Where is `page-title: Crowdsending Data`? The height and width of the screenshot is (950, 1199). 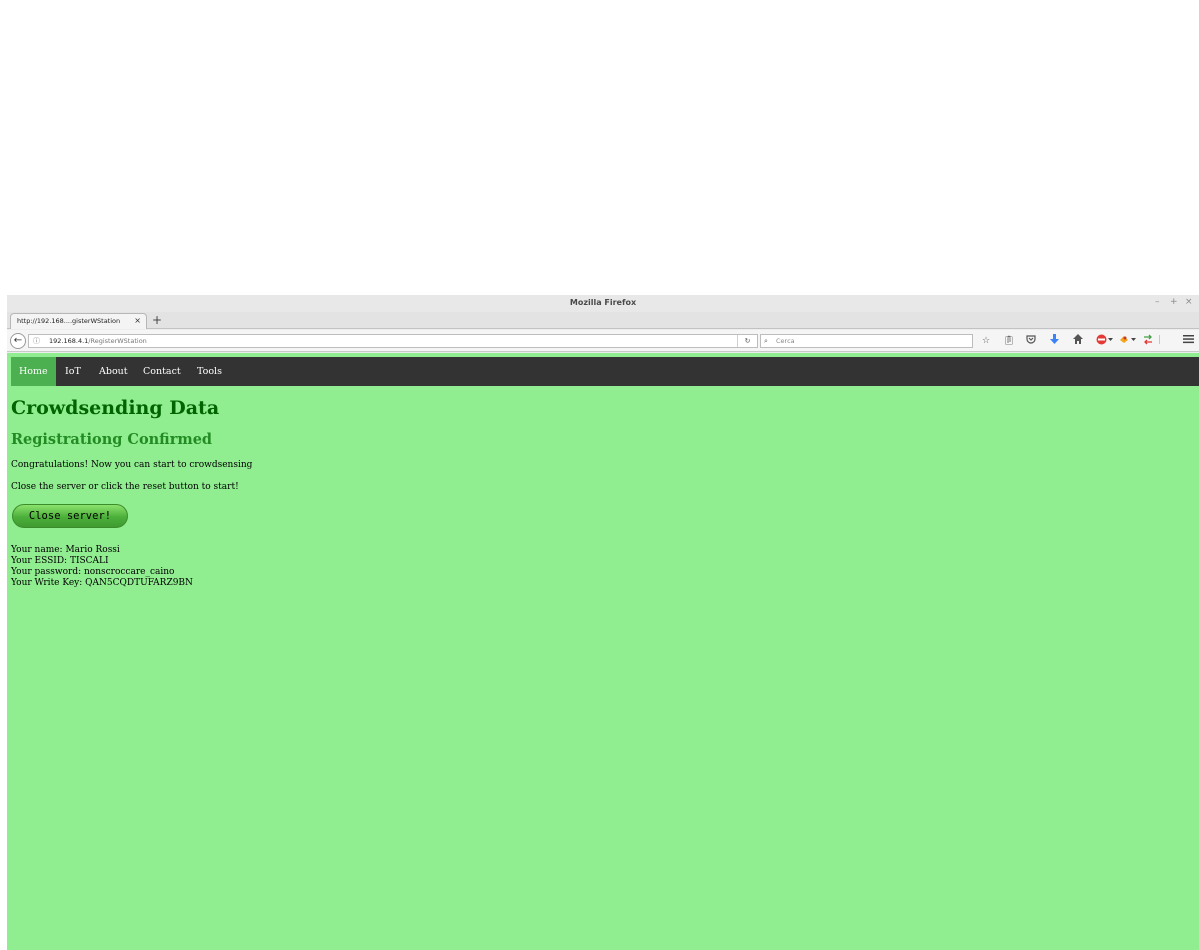
page-title: Crowdsending Data is located at coordinates (115, 408).